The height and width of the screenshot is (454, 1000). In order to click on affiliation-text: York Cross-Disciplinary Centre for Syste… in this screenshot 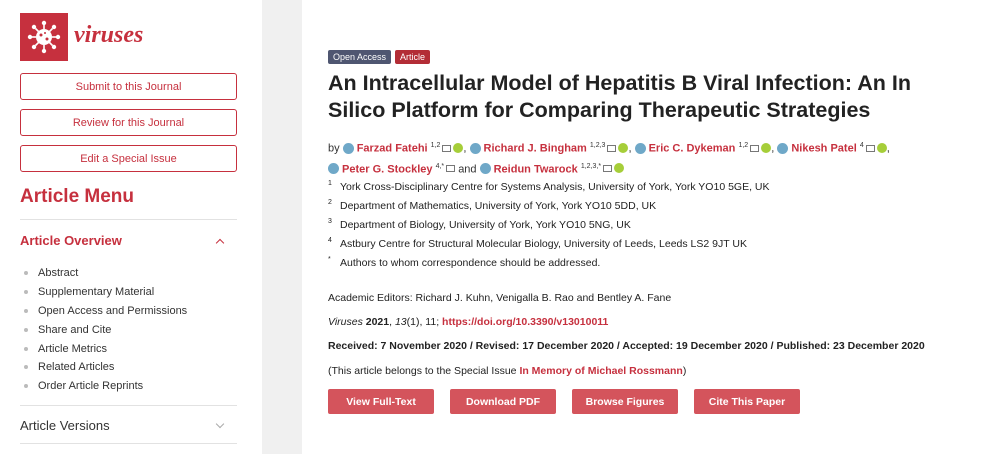, I will do `click(555, 187)`.